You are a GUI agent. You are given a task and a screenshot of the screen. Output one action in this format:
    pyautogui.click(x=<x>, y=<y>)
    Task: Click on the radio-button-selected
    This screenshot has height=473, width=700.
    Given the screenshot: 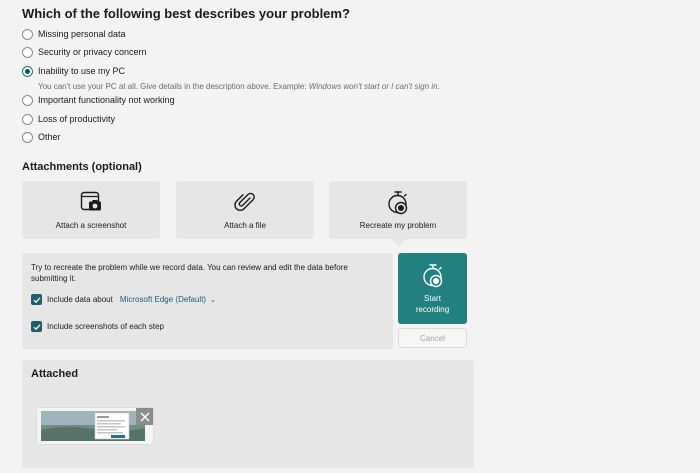 What is the action you would take?
    pyautogui.click(x=27, y=71)
    